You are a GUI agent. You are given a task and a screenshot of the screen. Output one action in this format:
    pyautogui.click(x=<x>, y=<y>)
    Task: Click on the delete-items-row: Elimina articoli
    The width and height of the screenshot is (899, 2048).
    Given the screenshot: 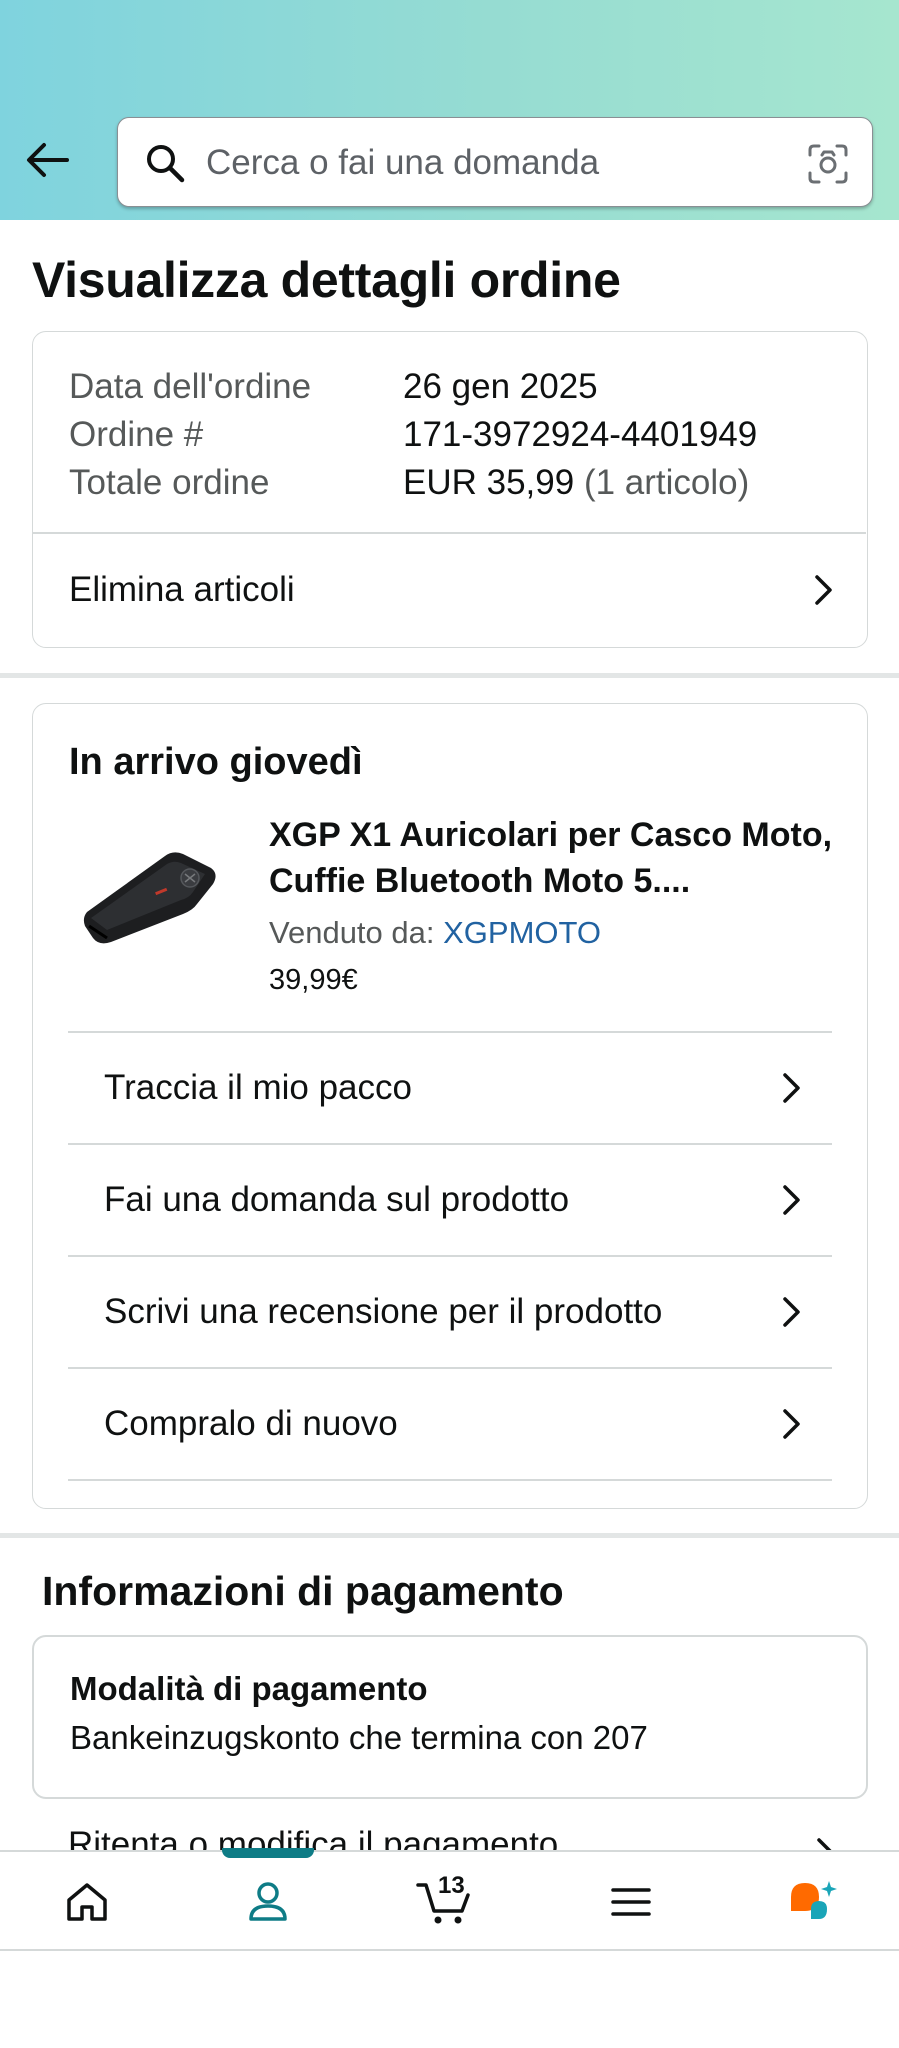 What is the action you would take?
    pyautogui.click(x=449, y=589)
    